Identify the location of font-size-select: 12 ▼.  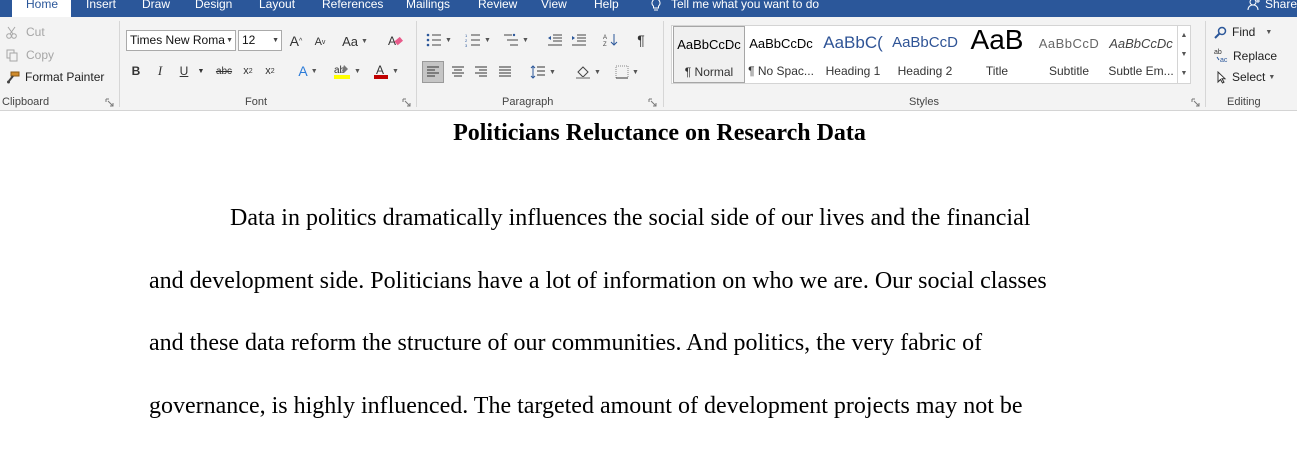
(260, 40).